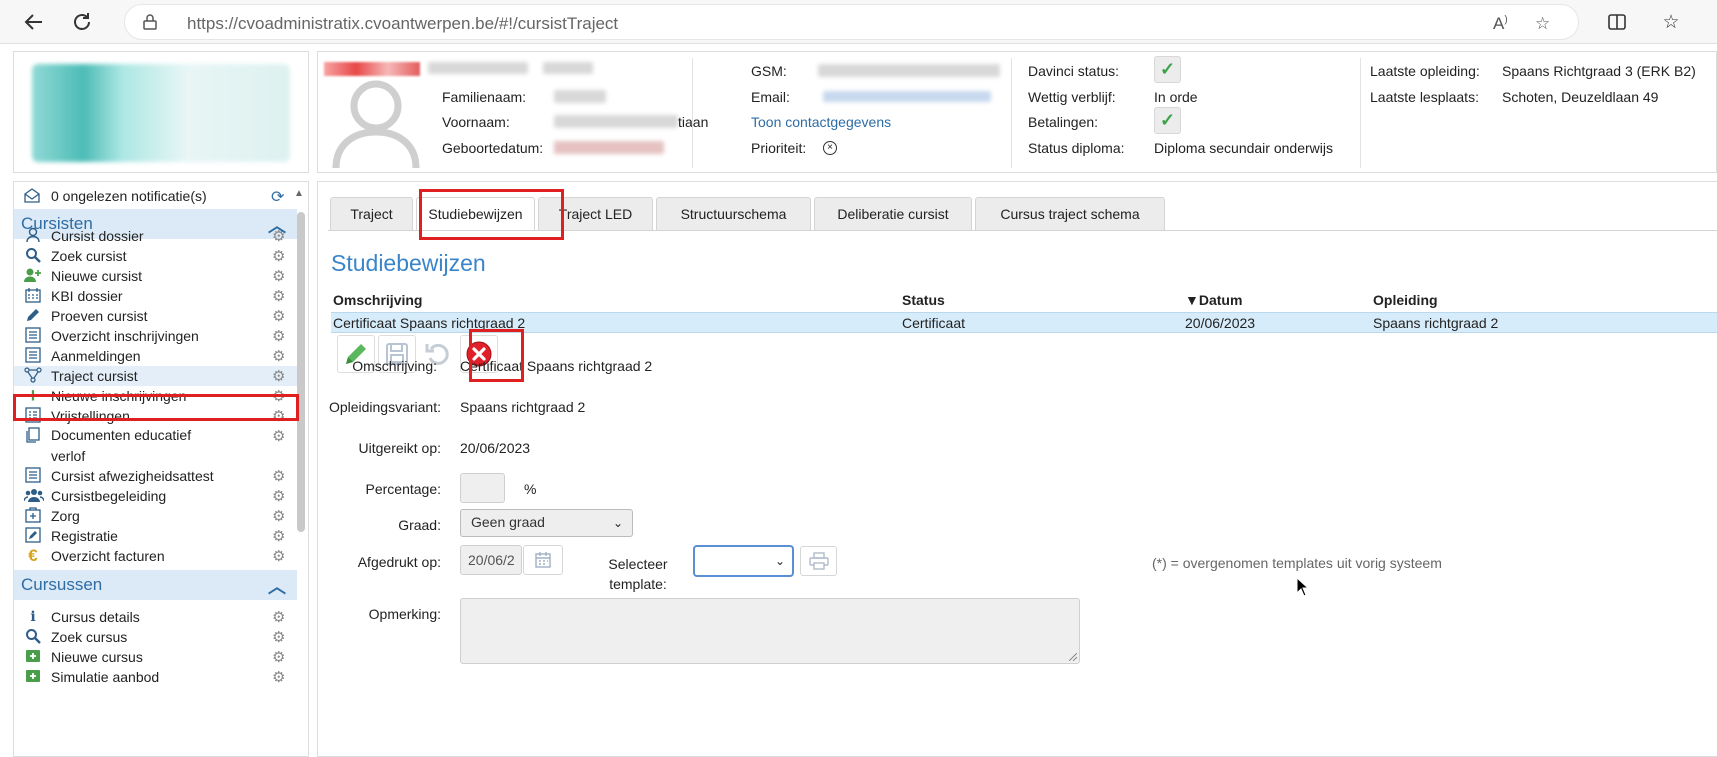 The image size is (1717, 757). What do you see at coordinates (907, 96) in the screenshot?
I see `email-value` at bounding box center [907, 96].